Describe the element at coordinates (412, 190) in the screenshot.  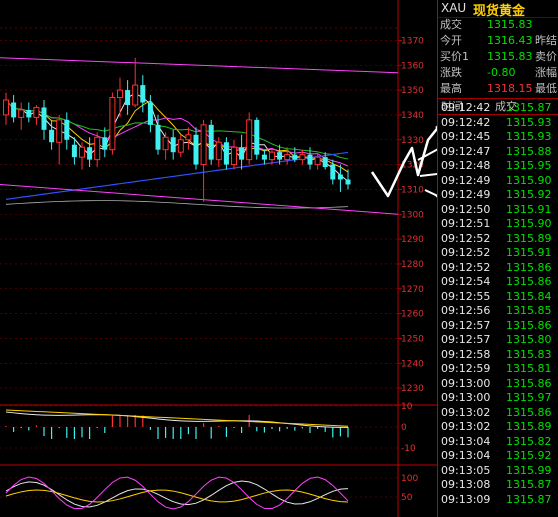
I see `price-tick-label: 1310` at that location.